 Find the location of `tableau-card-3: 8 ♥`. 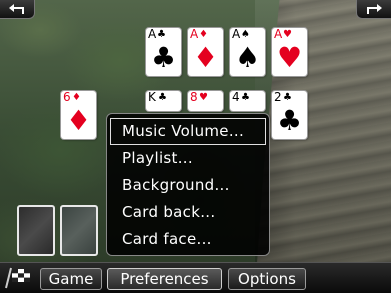

tableau-card-3: 8 ♥ is located at coordinates (205, 101).